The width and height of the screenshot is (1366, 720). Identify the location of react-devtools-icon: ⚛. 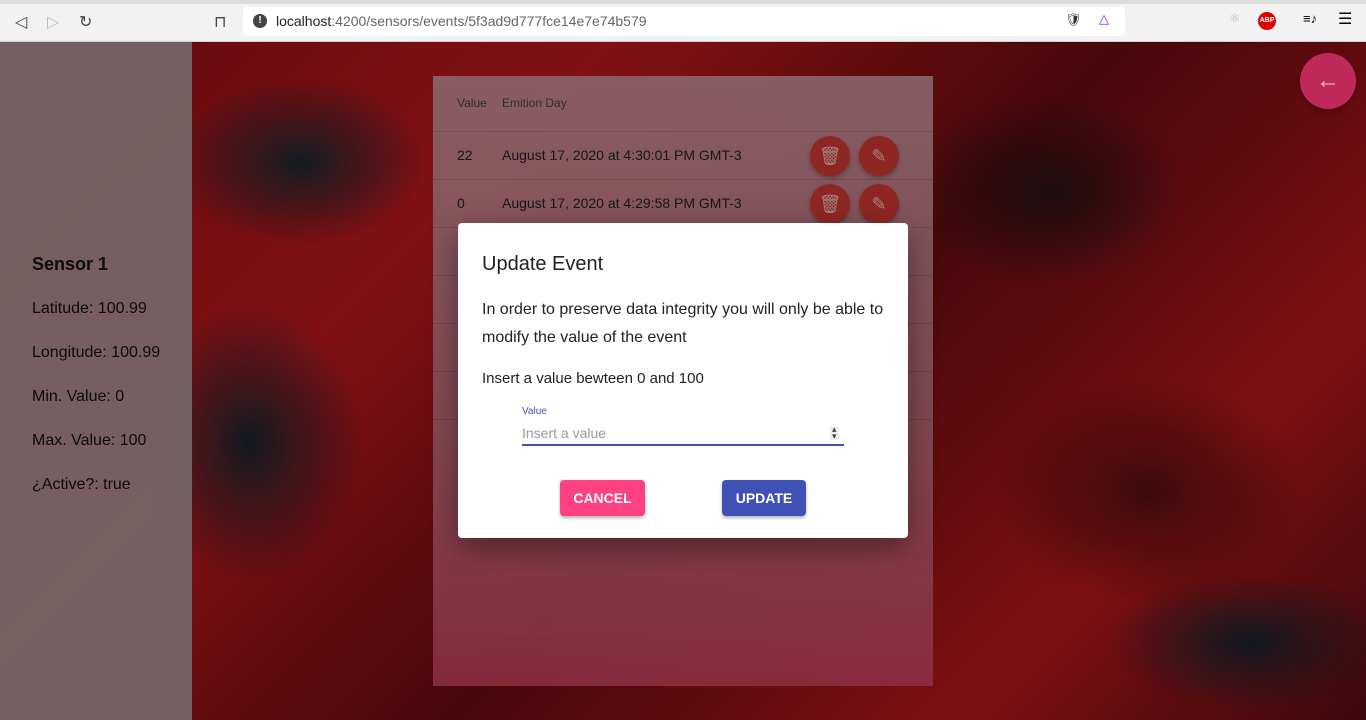
(1235, 19).